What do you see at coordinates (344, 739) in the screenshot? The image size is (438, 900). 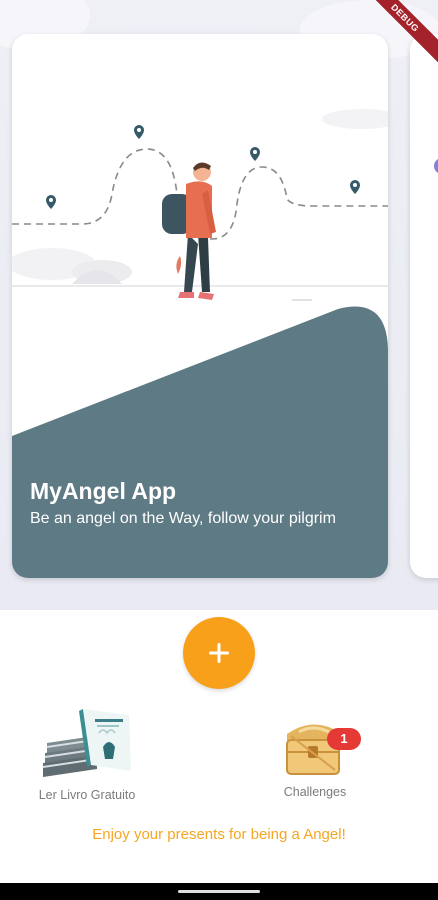 I see `notification-badge: 1` at bounding box center [344, 739].